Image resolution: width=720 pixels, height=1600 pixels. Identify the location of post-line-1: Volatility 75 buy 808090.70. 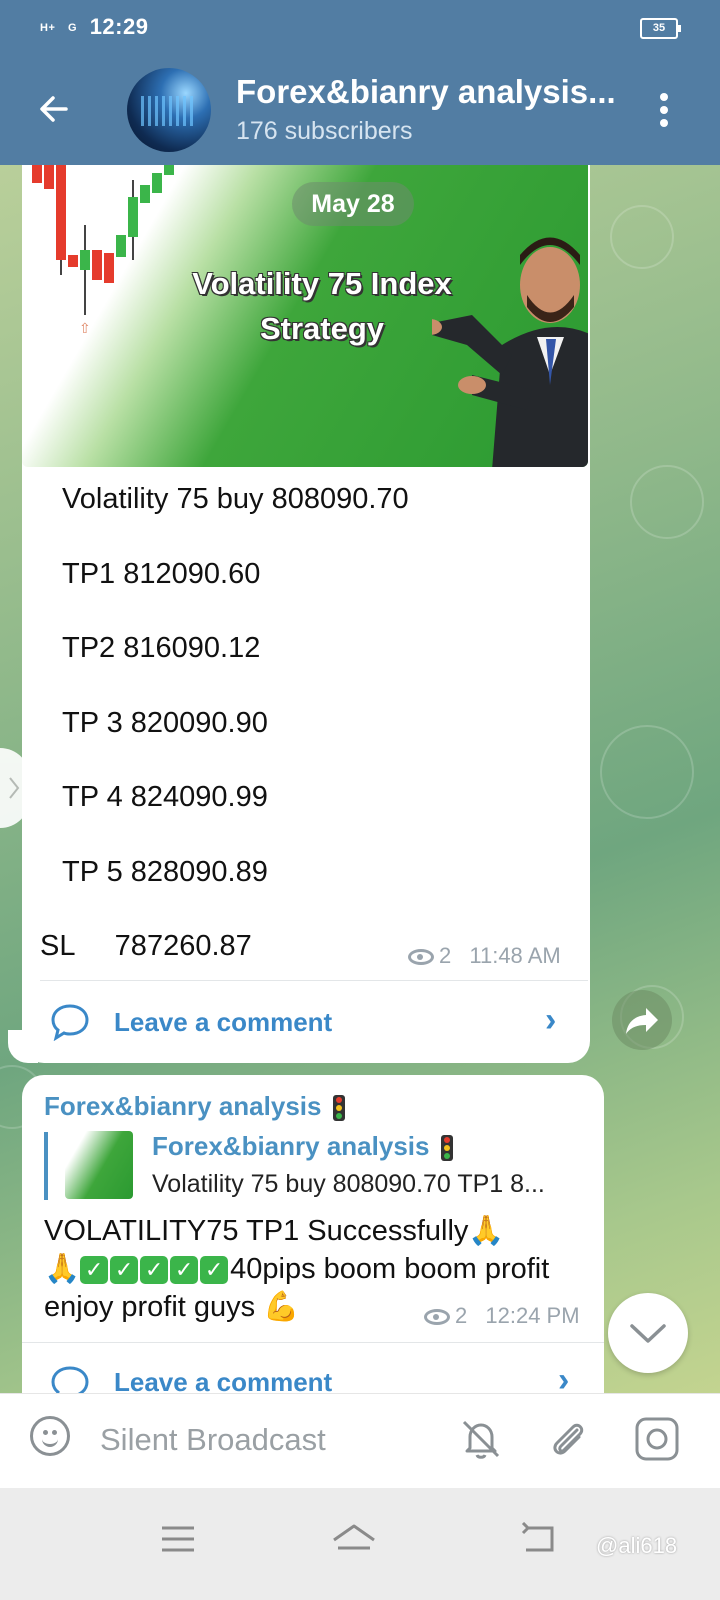
(235, 499).